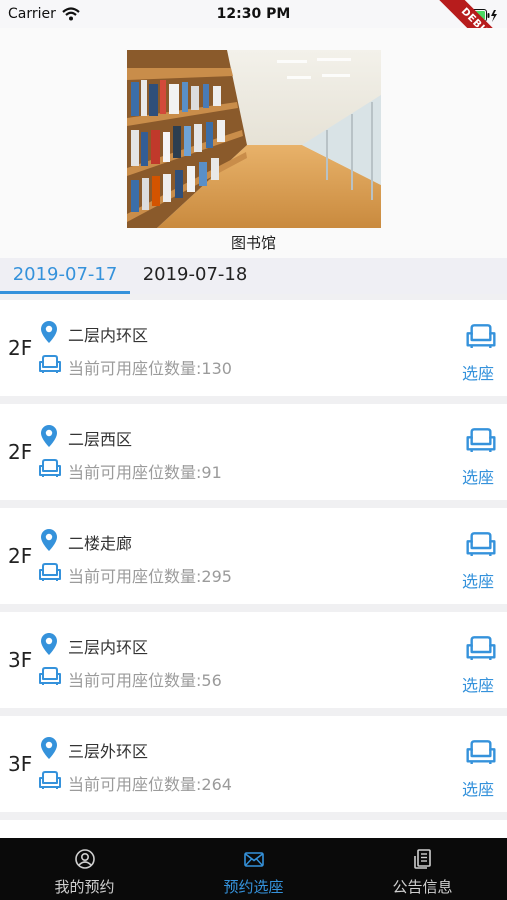  I want to click on nav-label: 预约选座, so click(253, 887).